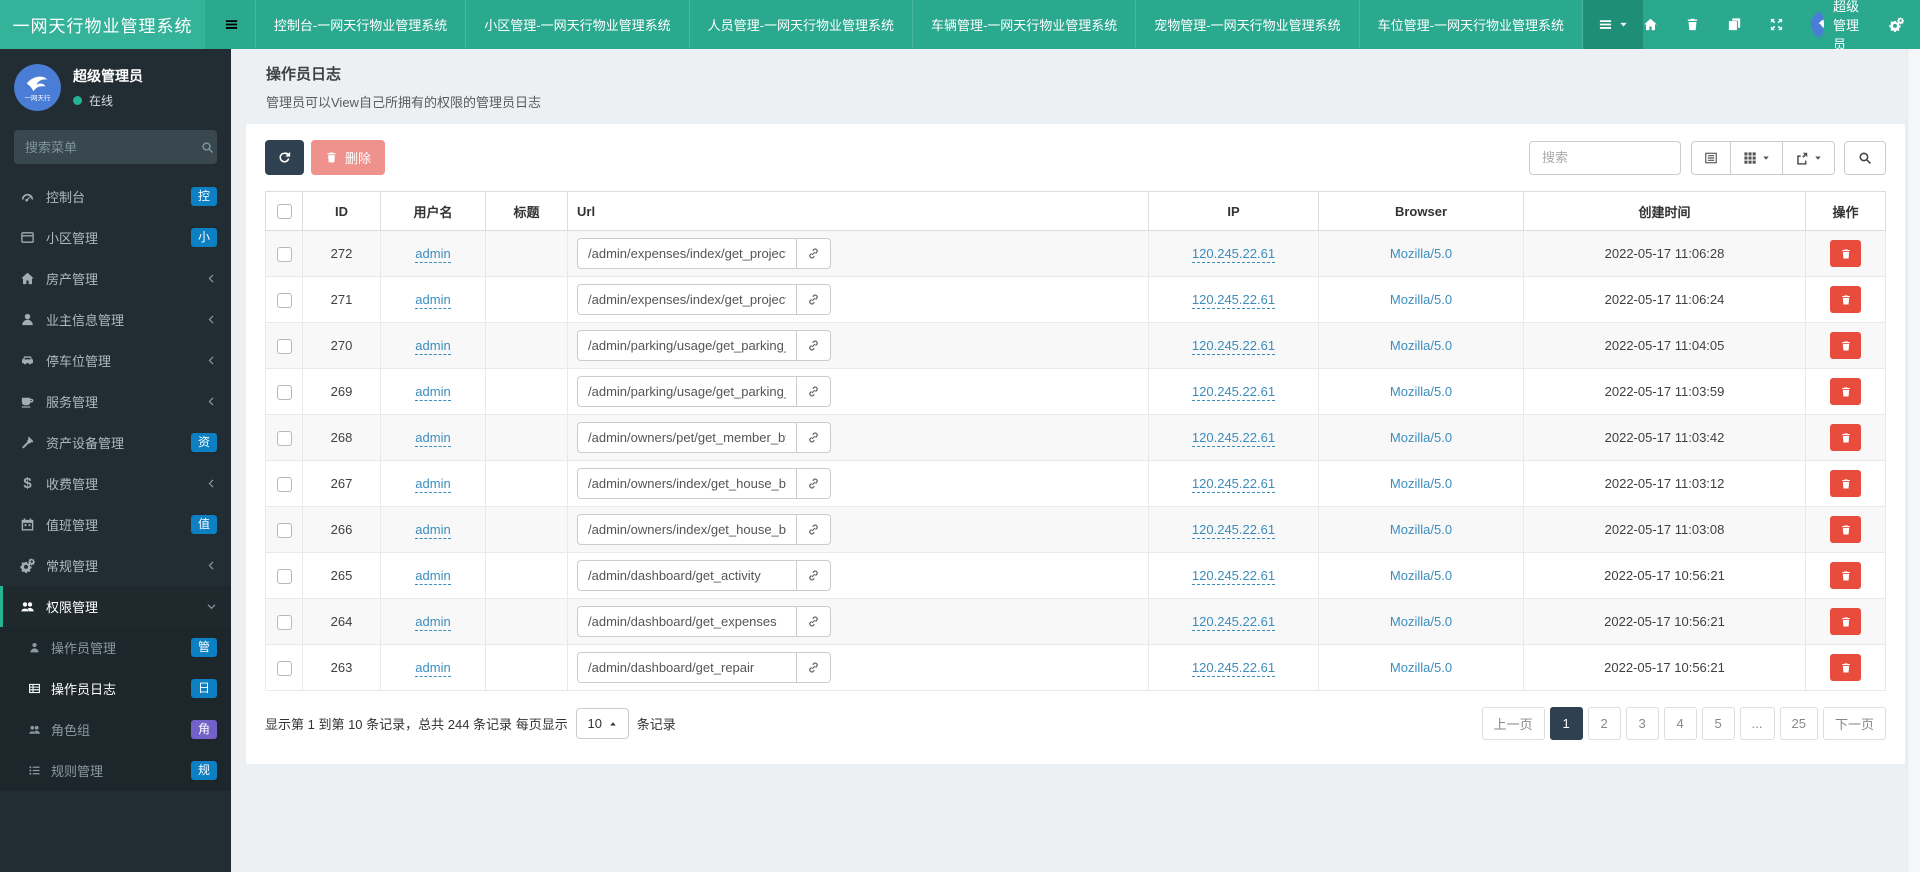  I want to click on delete-button: 删除, so click(348, 157).